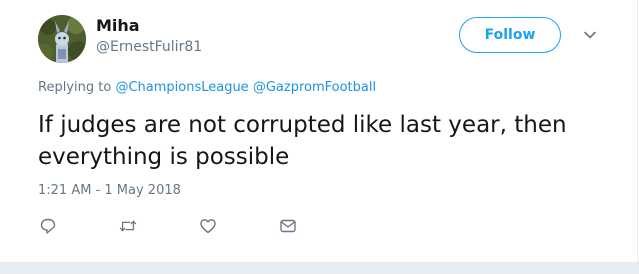  Describe the element at coordinates (109, 190) in the screenshot. I see `tweet-timestamp: 1:21 AM - 1 May 2018` at that location.